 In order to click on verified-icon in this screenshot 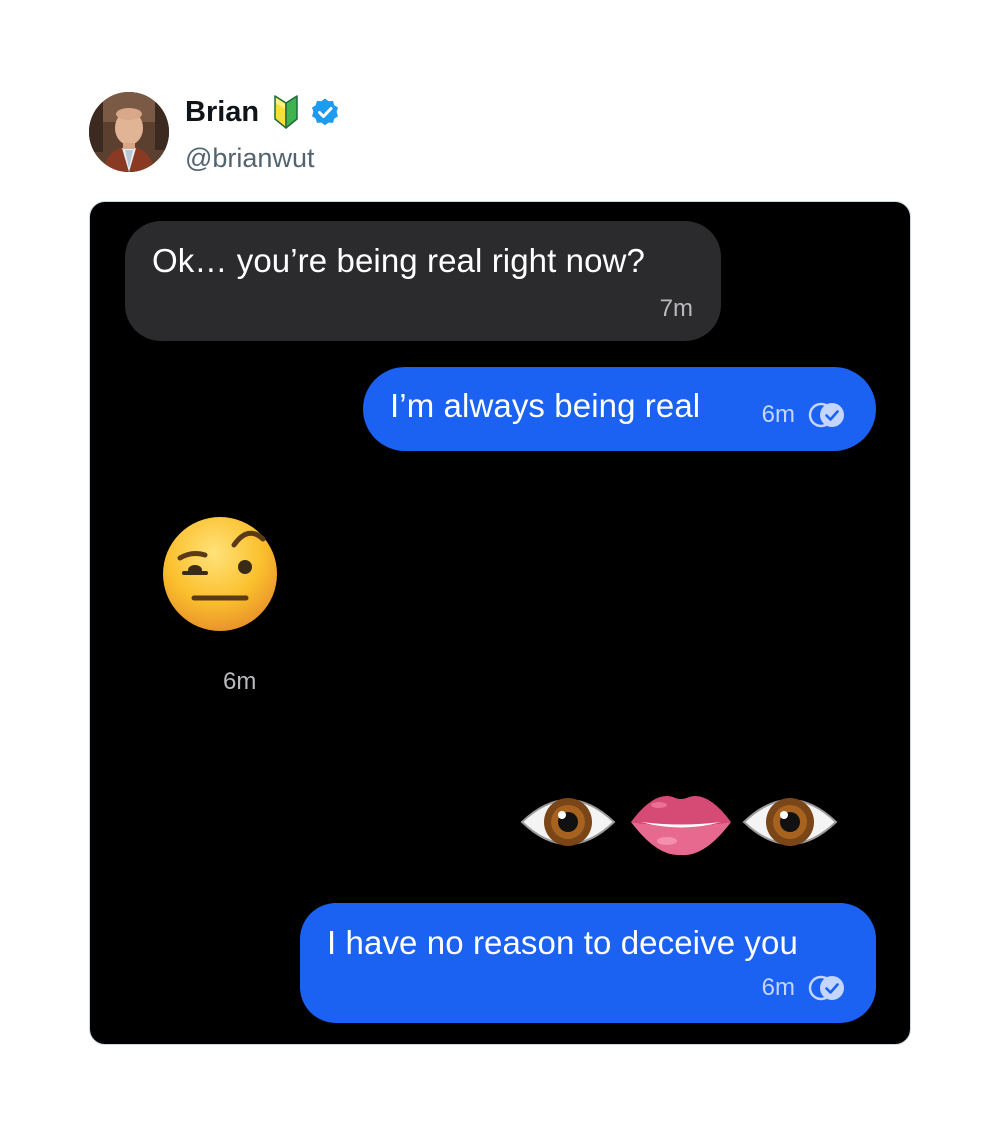, I will do `click(325, 112)`.